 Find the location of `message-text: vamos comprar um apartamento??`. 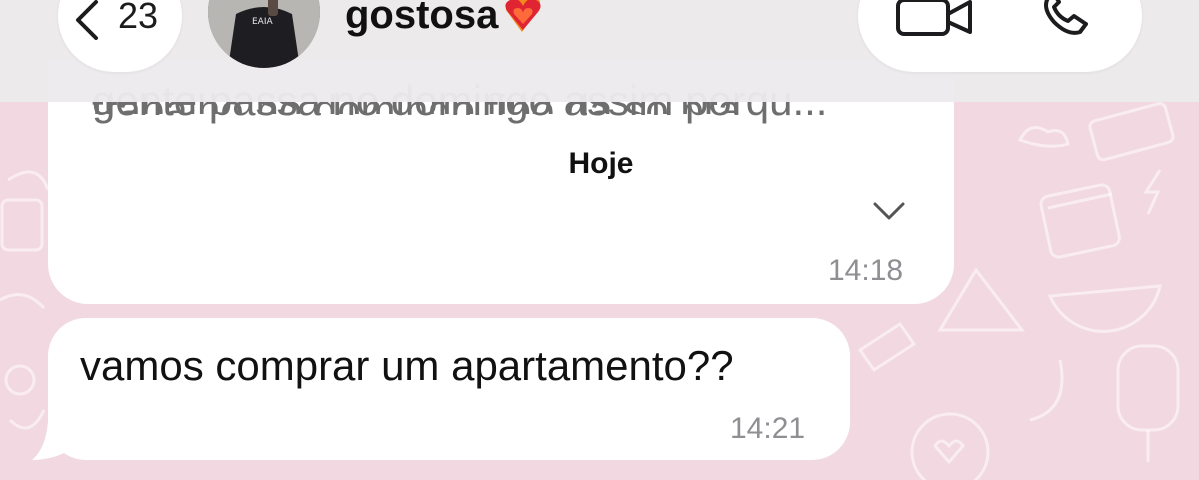

message-text: vamos comprar um apartamento?? is located at coordinates (407, 365).